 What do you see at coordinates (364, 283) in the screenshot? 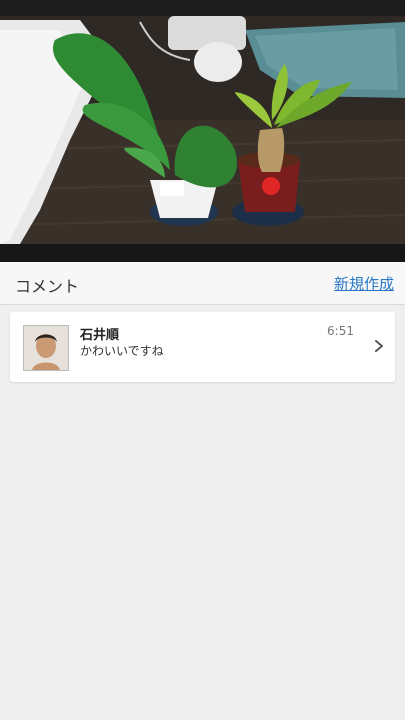
I see `new-comment-link: 新規作成` at bounding box center [364, 283].